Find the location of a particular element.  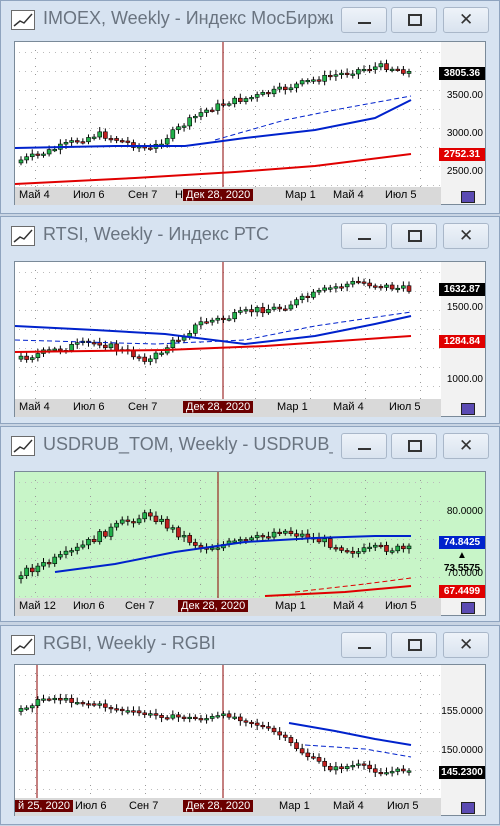

titlebar: RTSI, Weekly - Индекс РТС ✕ is located at coordinates (250, 235).